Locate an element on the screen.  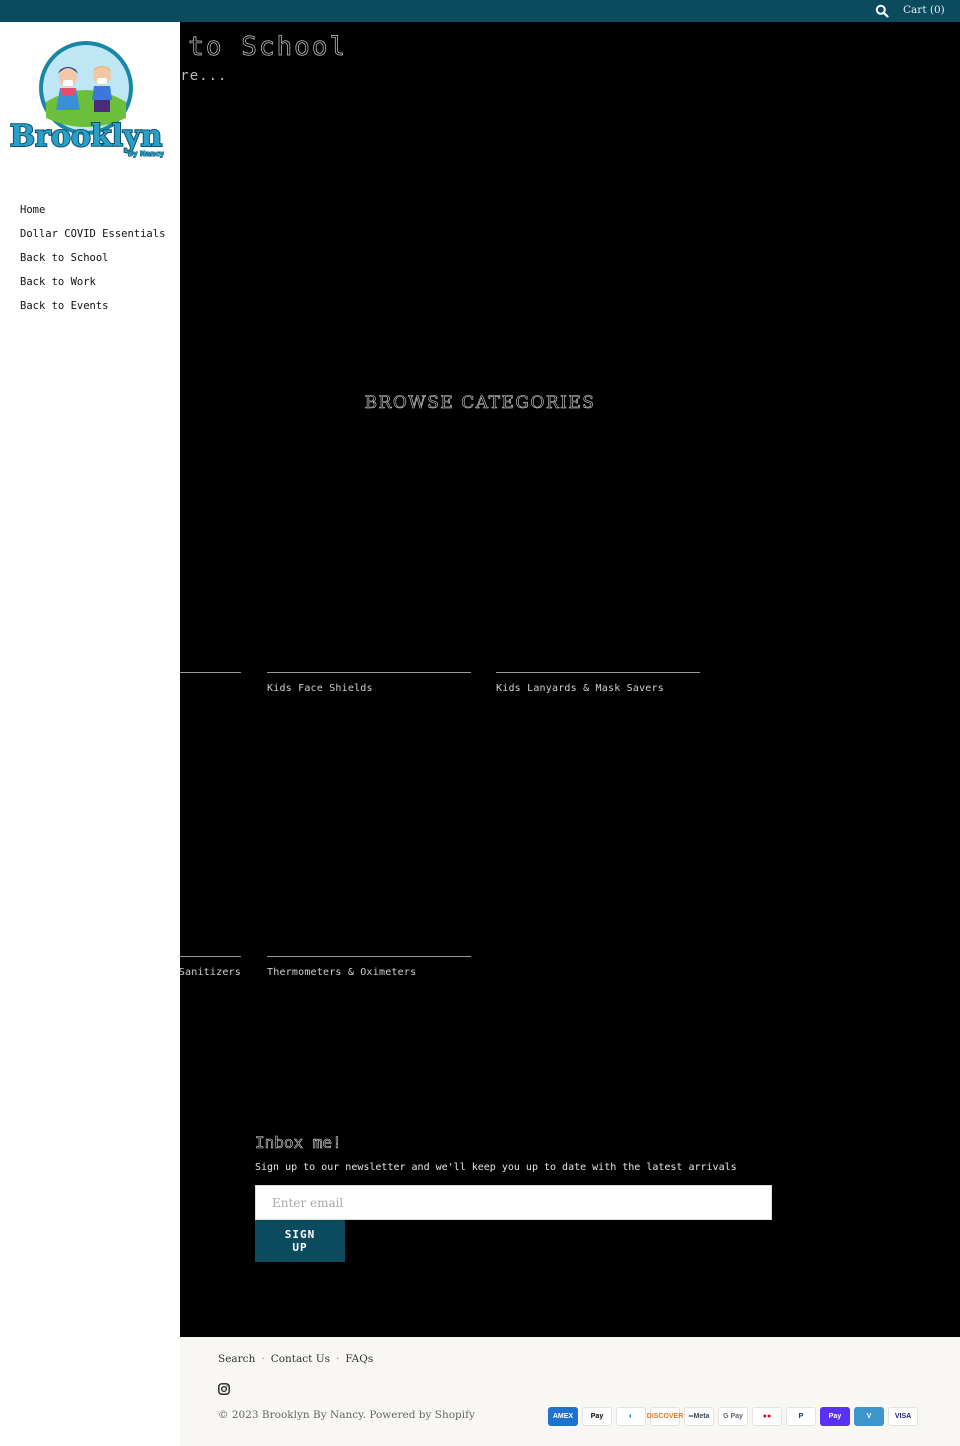
category-label: Kids Face Shields is located at coordinates (369, 688).